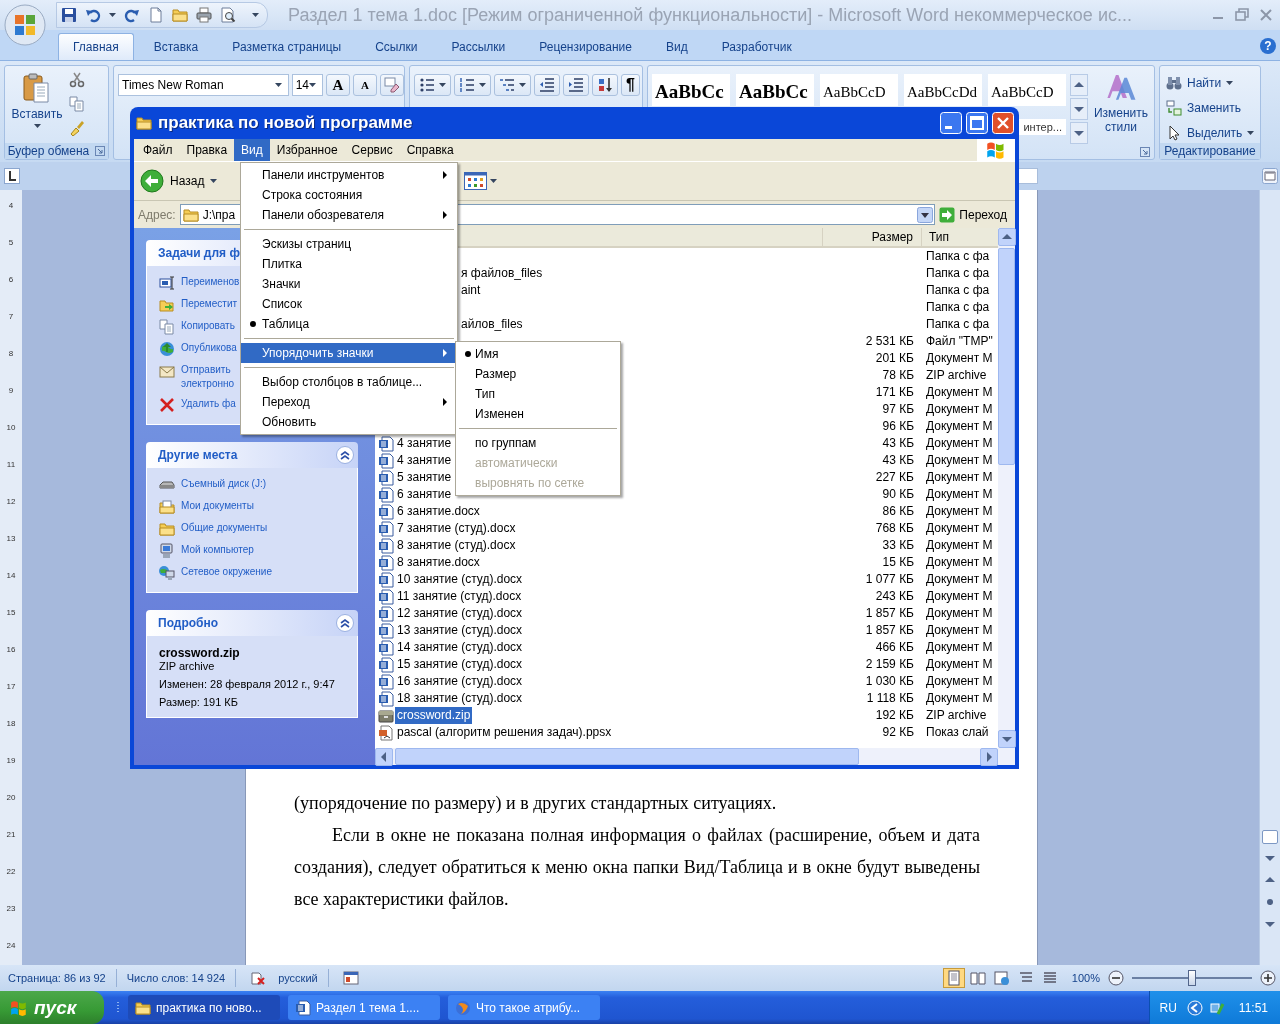  What do you see at coordinates (157, 214) in the screenshot?
I see `address-label: Адрес:` at bounding box center [157, 214].